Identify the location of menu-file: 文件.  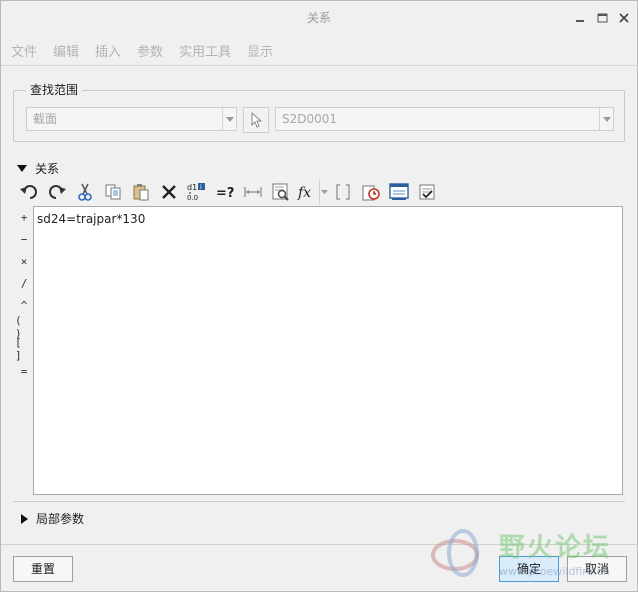
(24, 50).